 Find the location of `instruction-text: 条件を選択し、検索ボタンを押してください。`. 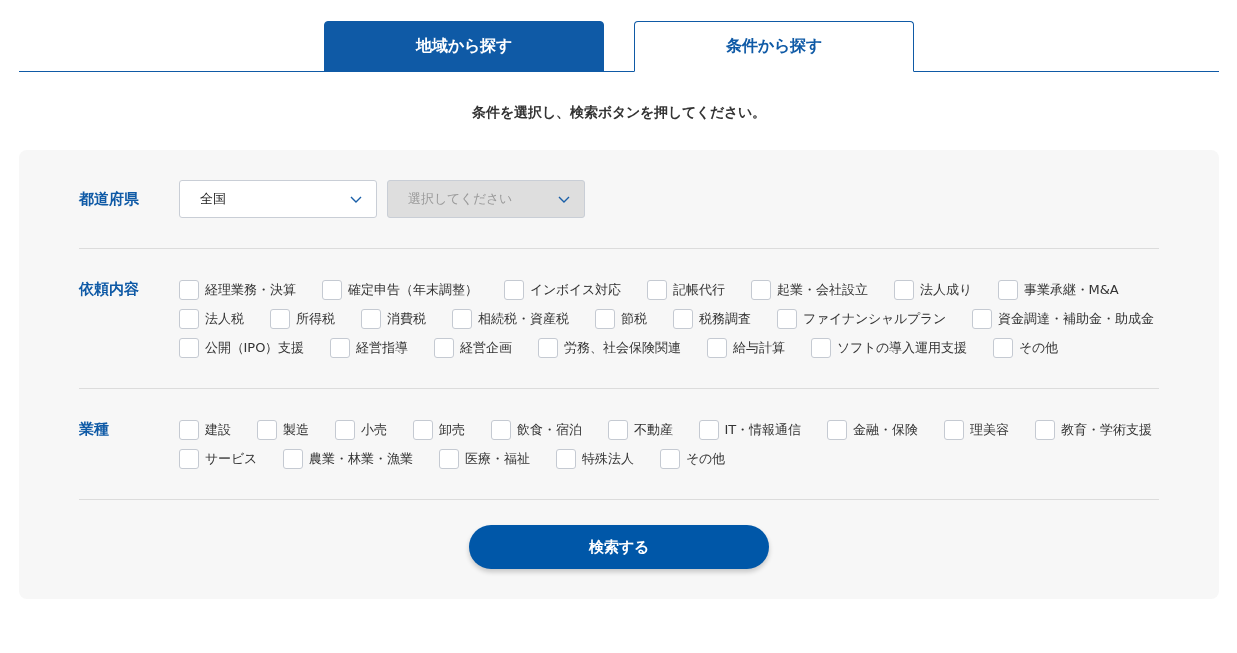

instruction-text: 条件を選択し、検索ボタンを押してください。 is located at coordinates (618, 113).